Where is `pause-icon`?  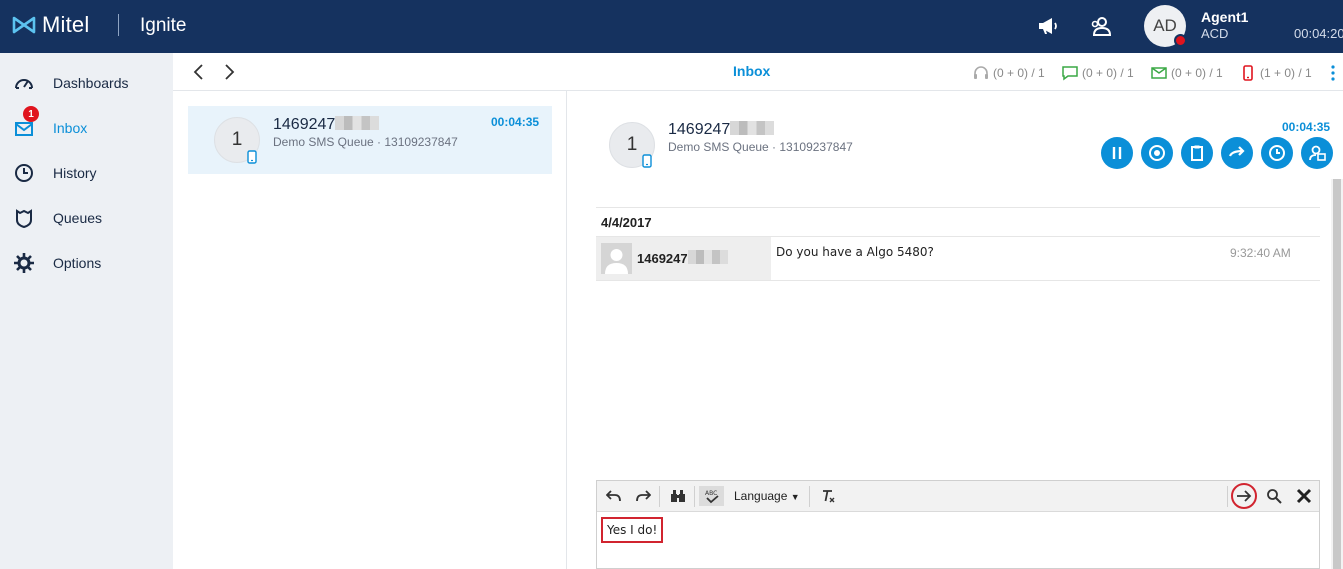 pause-icon is located at coordinates (1117, 153).